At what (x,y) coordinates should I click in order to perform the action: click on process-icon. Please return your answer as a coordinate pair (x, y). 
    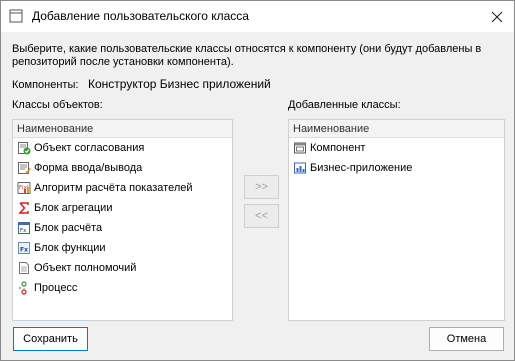
    Looking at the image, I should click on (24, 288).